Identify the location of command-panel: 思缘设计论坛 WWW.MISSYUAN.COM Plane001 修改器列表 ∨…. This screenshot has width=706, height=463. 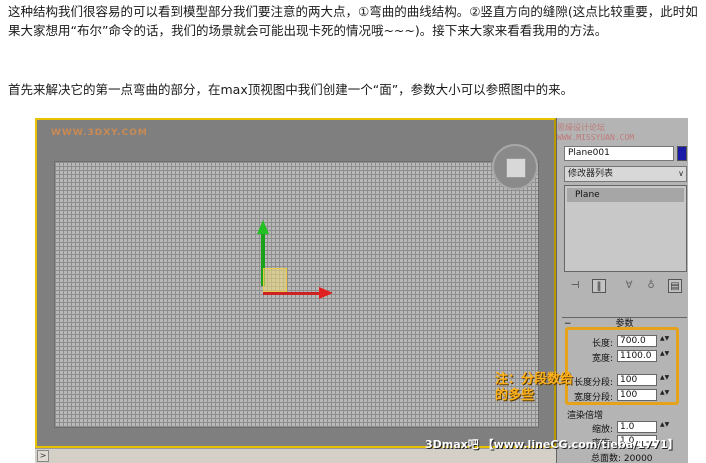
(622, 290).